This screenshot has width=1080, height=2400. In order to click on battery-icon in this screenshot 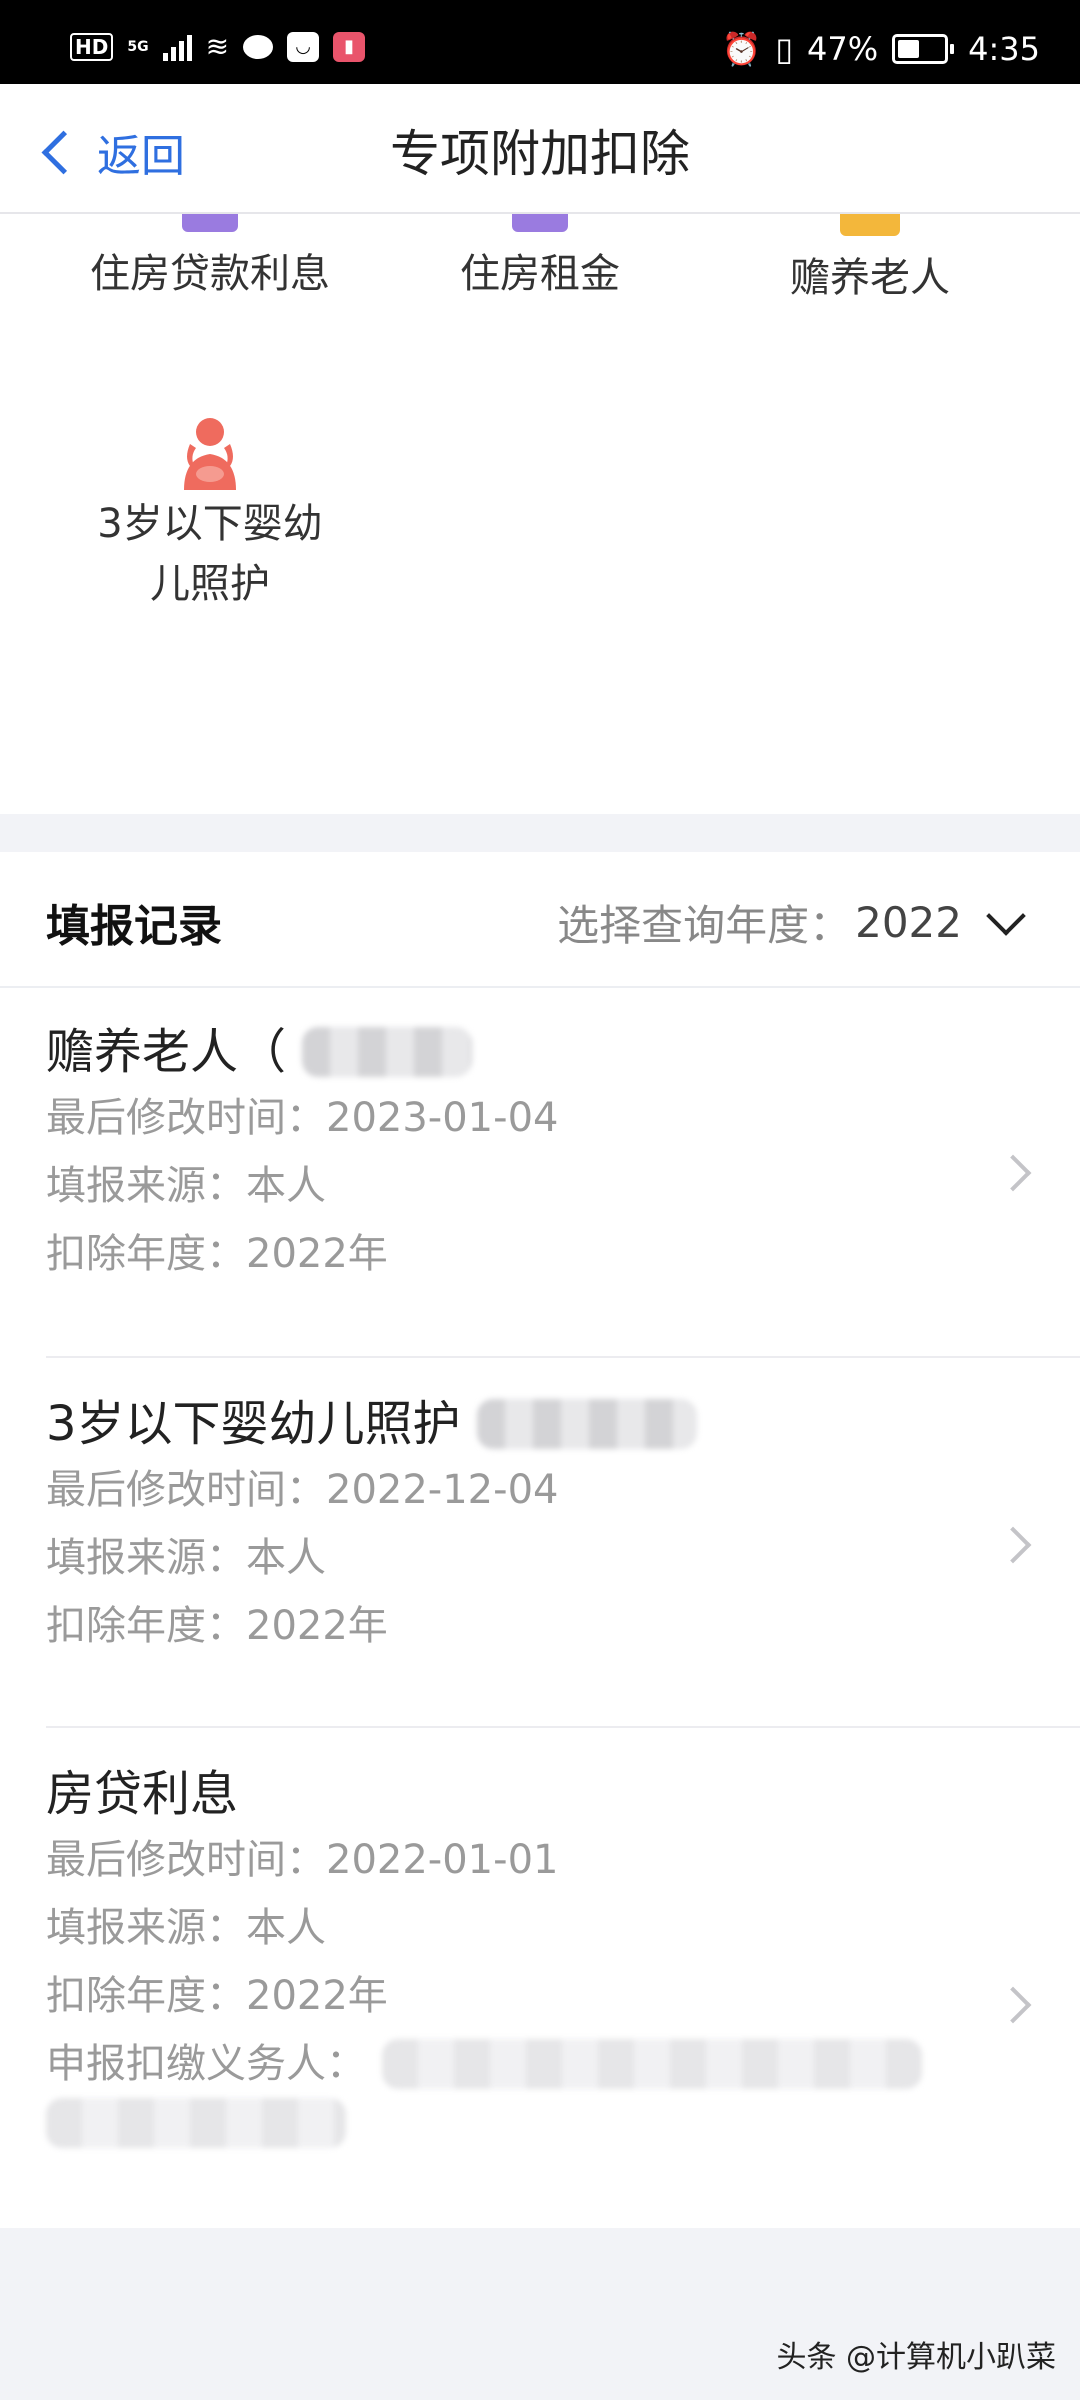, I will do `click(923, 49)`.